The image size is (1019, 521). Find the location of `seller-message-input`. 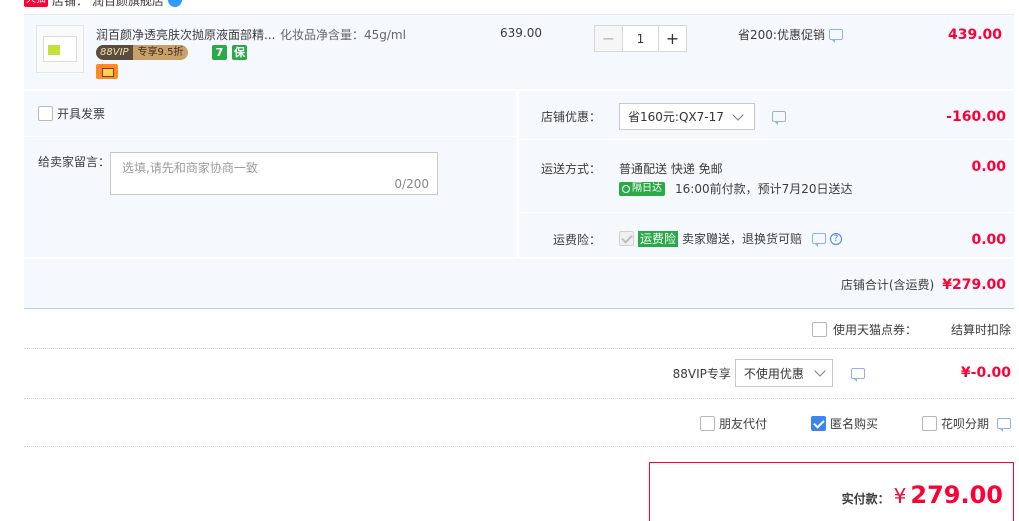

seller-message-input is located at coordinates (274, 173).